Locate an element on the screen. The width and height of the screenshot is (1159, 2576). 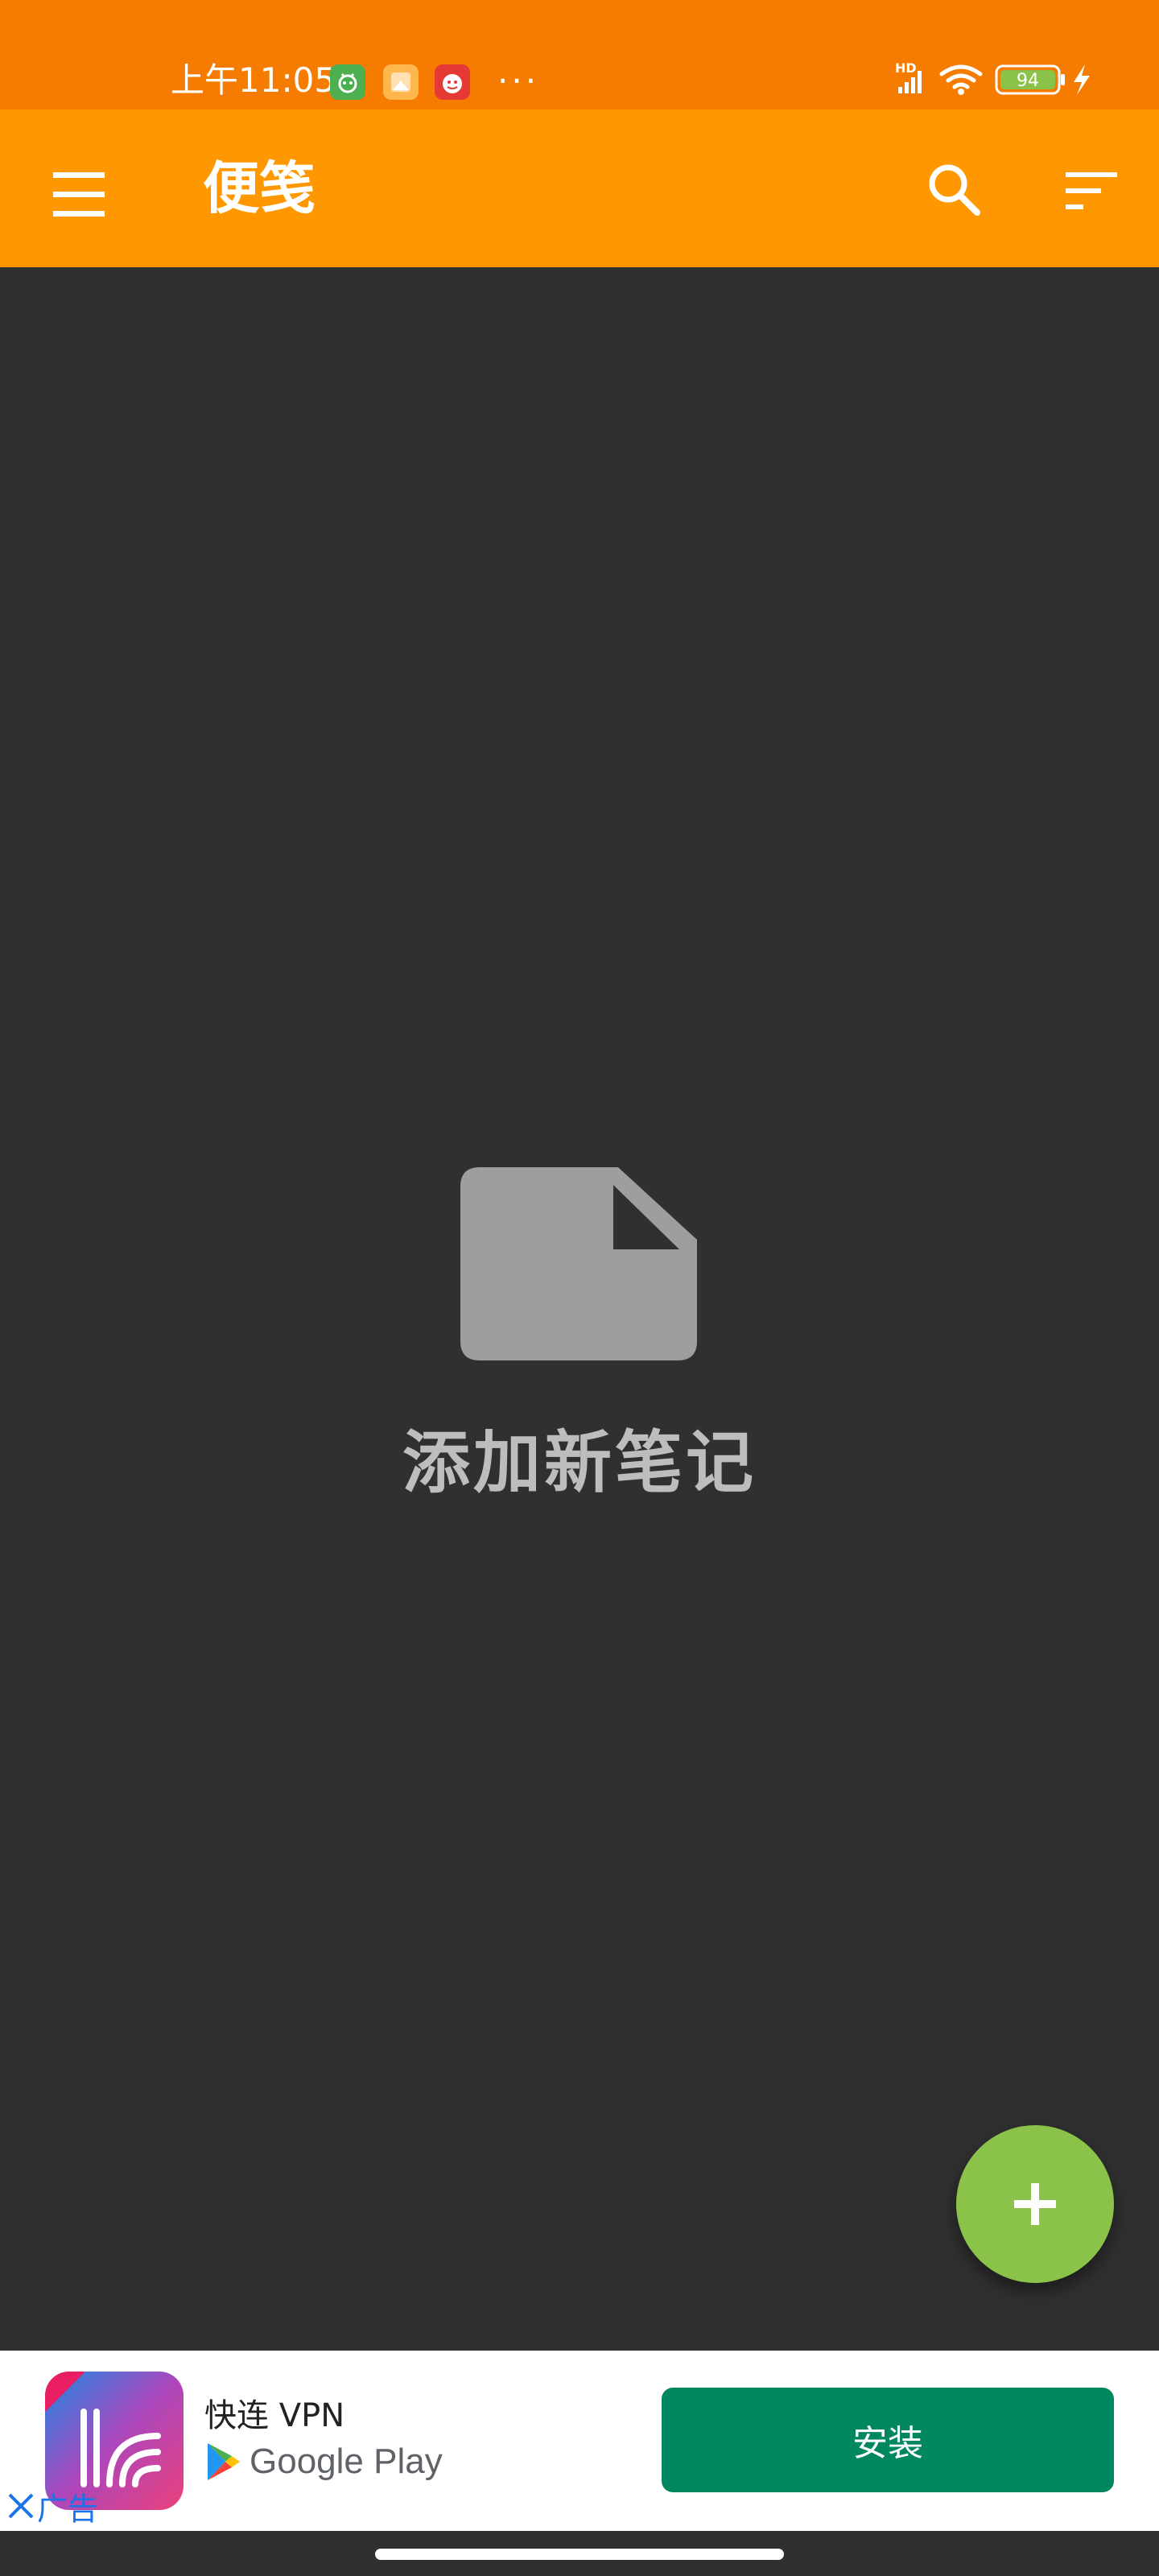
navigation-bar is located at coordinates (579, 2553).